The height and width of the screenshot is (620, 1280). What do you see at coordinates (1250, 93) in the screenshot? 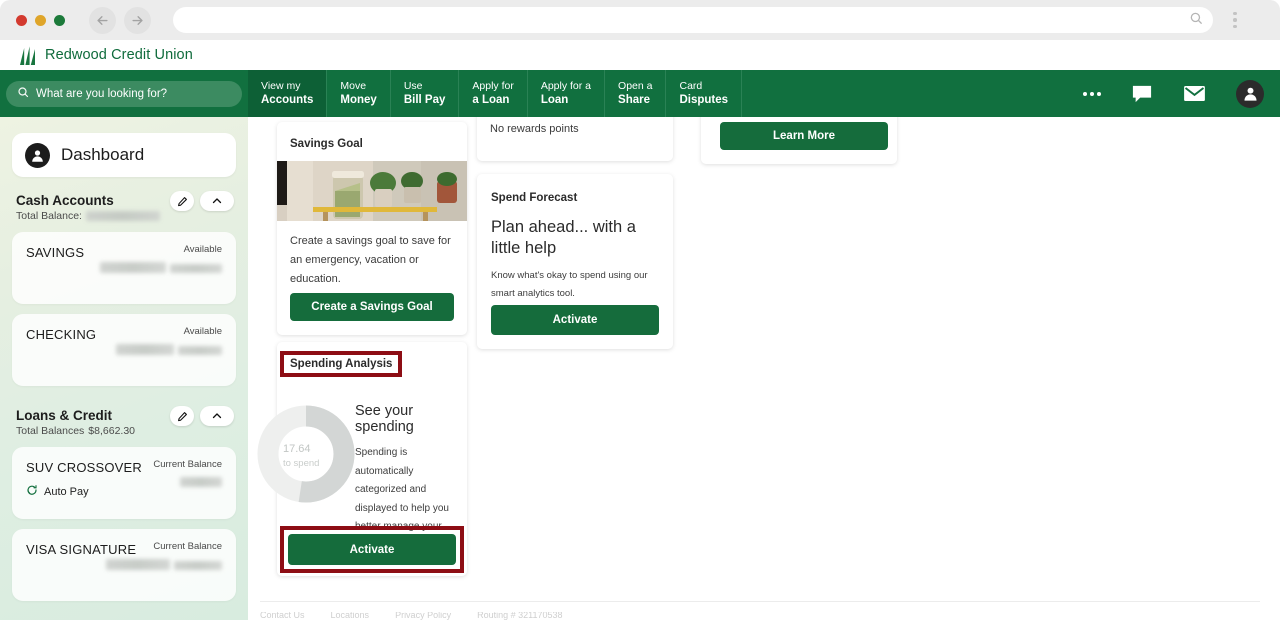
I see `user-account-icon` at bounding box center [1250, 93].